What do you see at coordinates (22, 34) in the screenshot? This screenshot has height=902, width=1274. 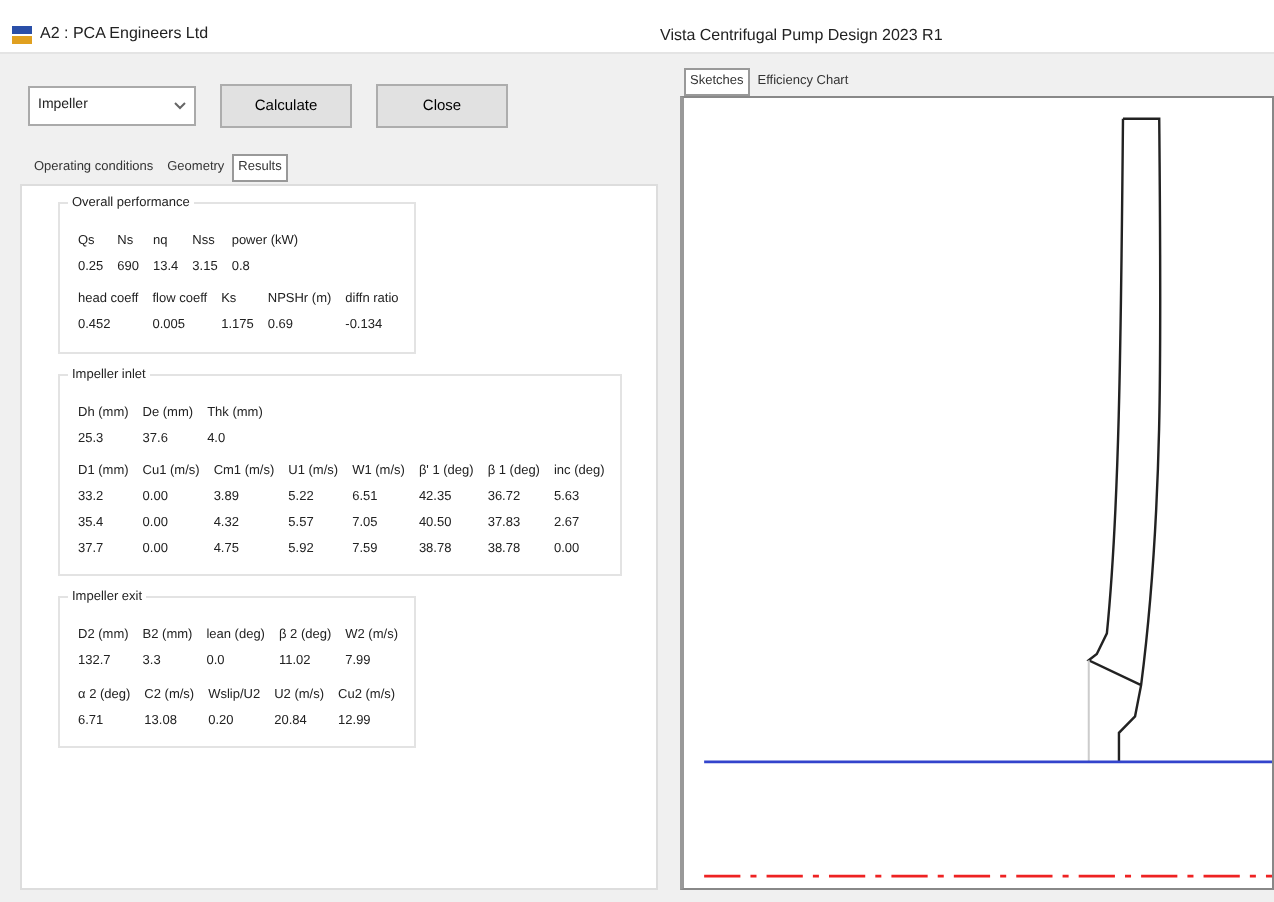 I see `app-icon` at bounding box center [22, 34].